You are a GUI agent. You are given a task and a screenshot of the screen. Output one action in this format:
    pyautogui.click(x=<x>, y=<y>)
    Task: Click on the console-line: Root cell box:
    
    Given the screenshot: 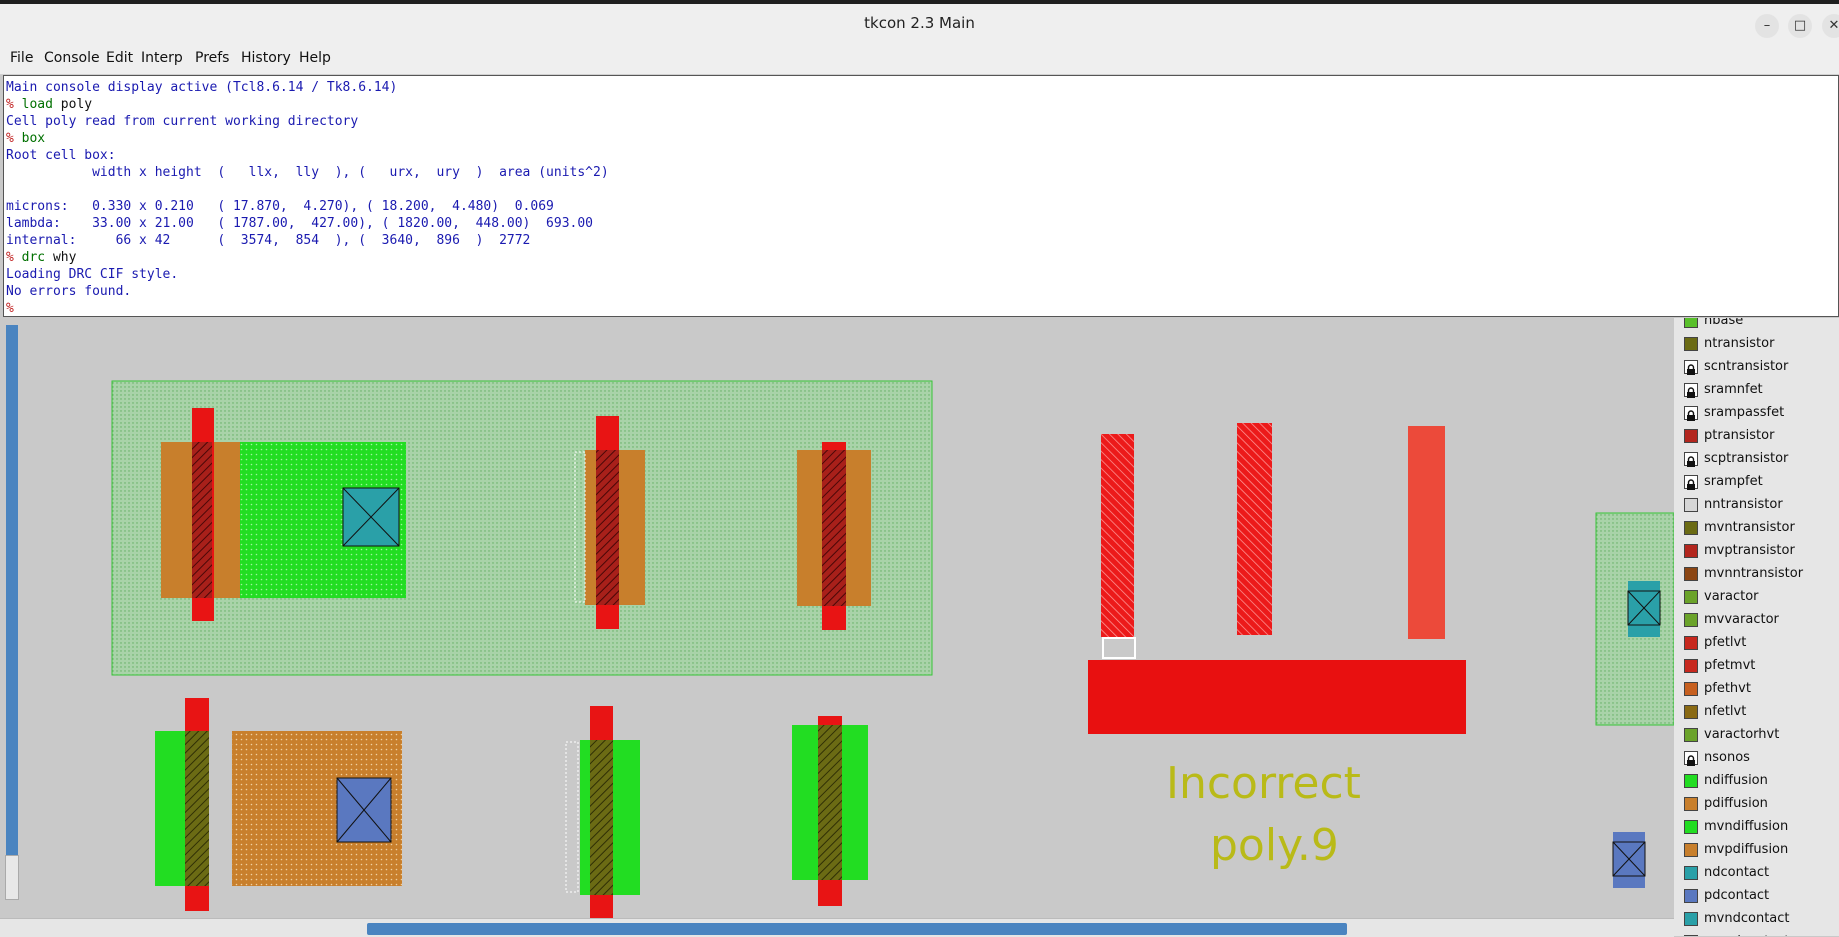 What is the action you would take?
    pyautogui.click(x=61, y=155)
    